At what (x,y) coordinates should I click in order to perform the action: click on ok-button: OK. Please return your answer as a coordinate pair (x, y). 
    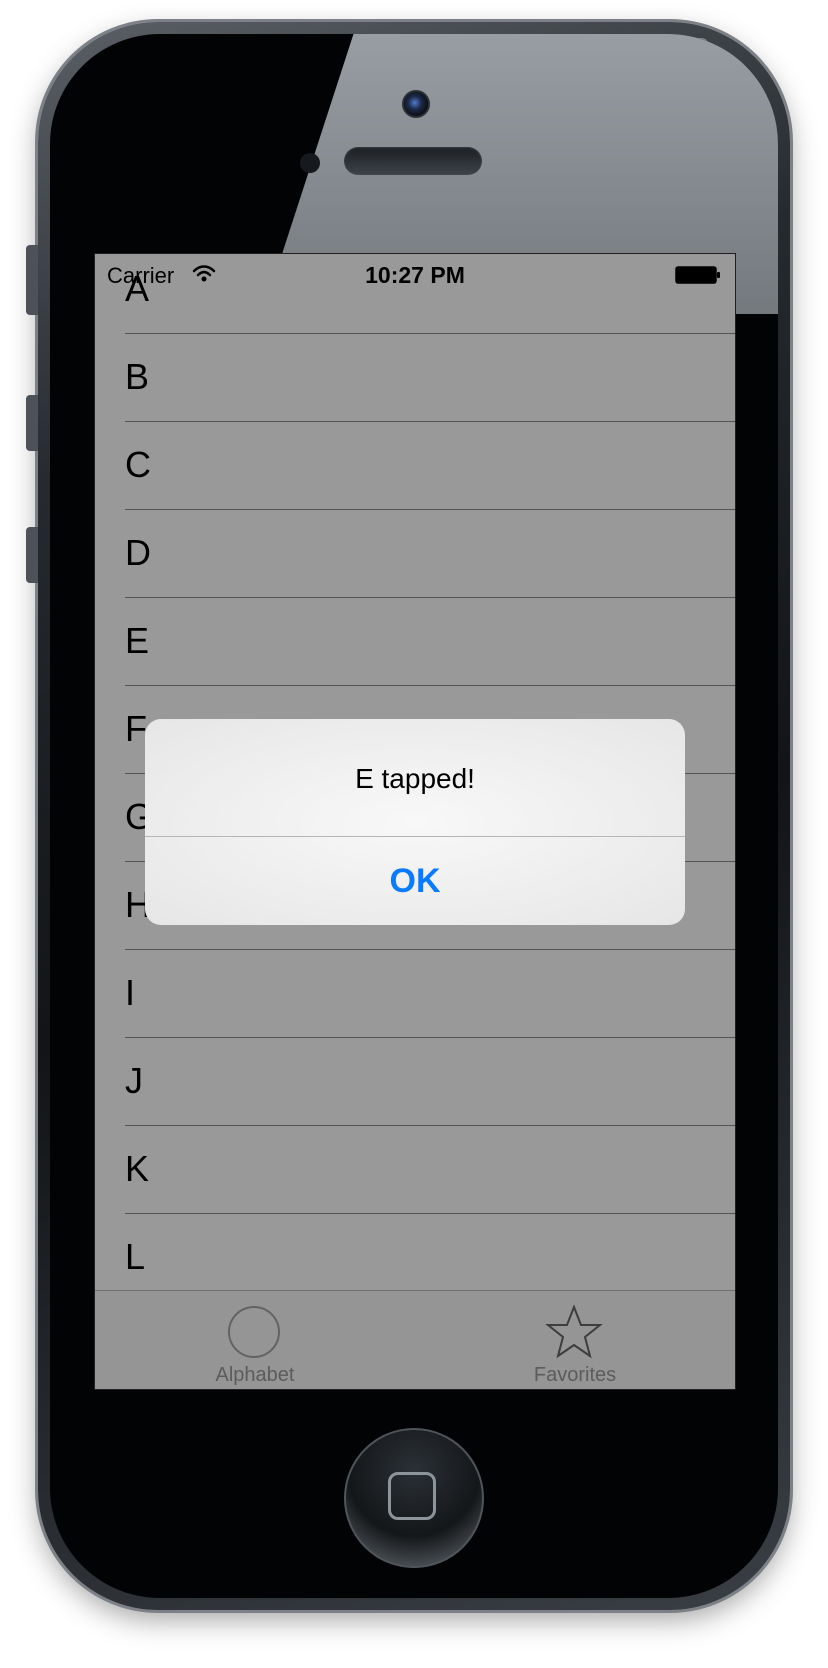
    Looking at the image, I should click on (415, 881).